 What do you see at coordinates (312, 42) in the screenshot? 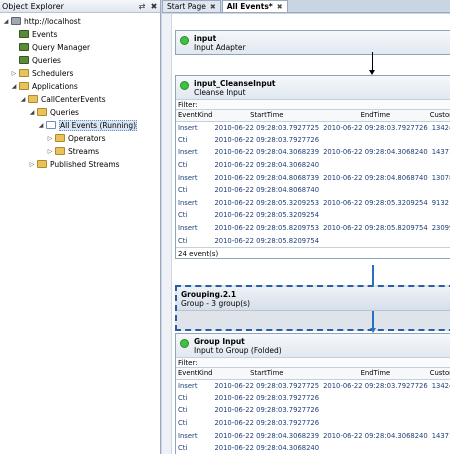
I see `operator-input: input Input Adapter` at bounding box center [312, 42].